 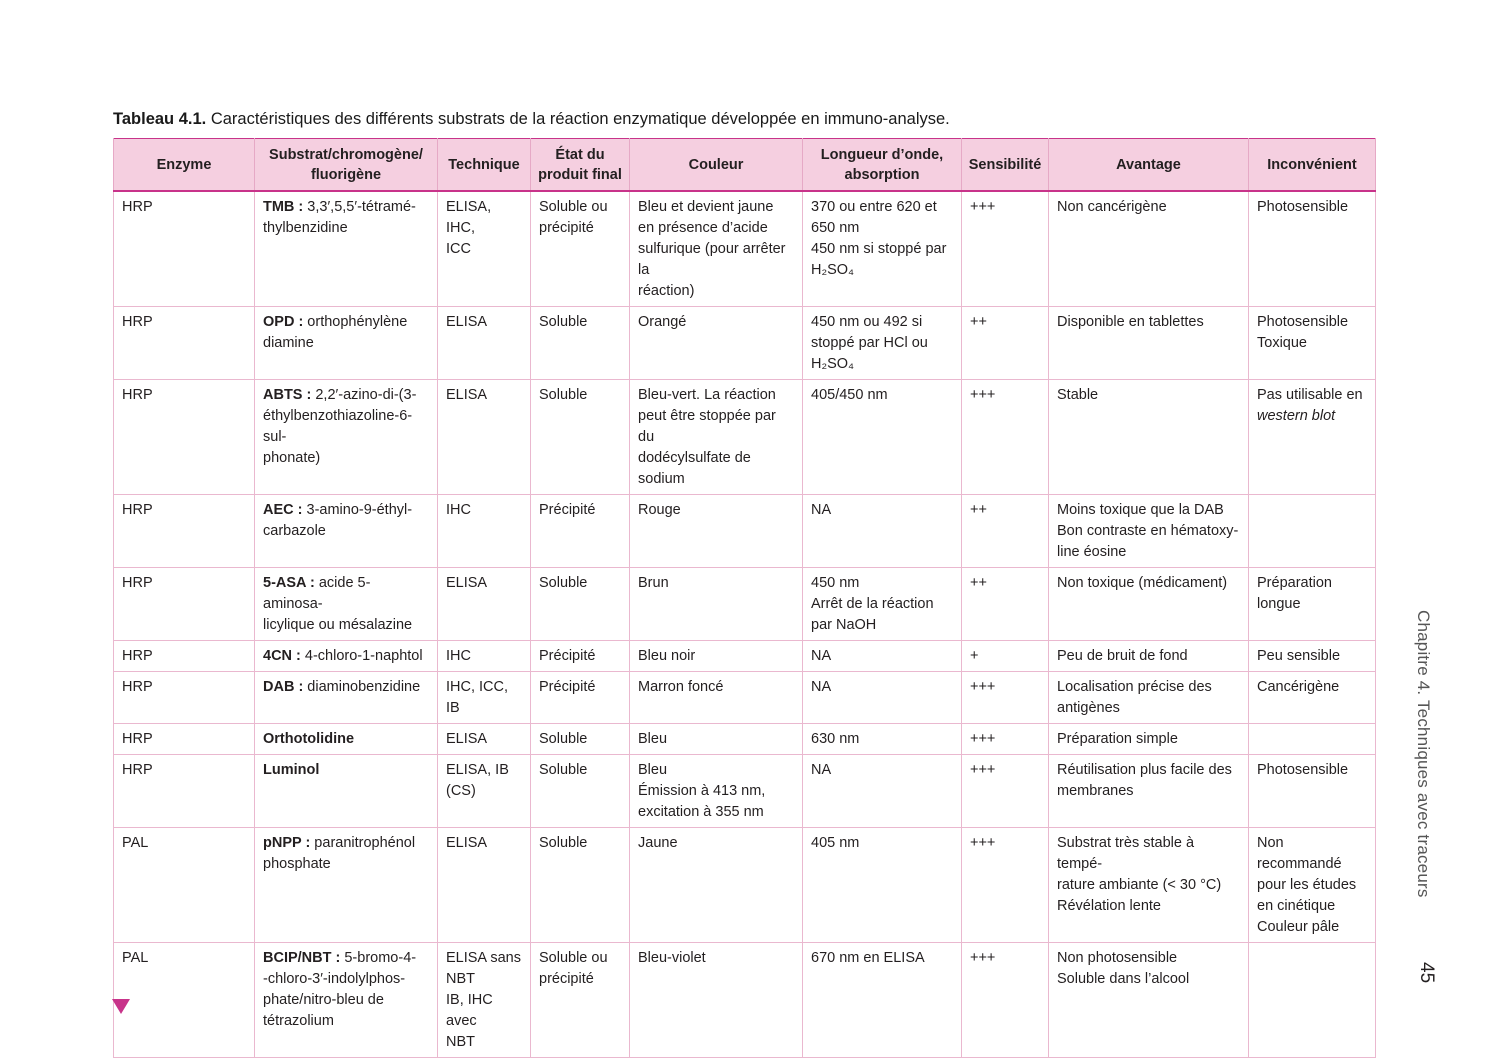 What do you see at coordinates (1312, 739) in the screenshot?
I see `cell-inconvenient` at bounding box center [1312, 739].